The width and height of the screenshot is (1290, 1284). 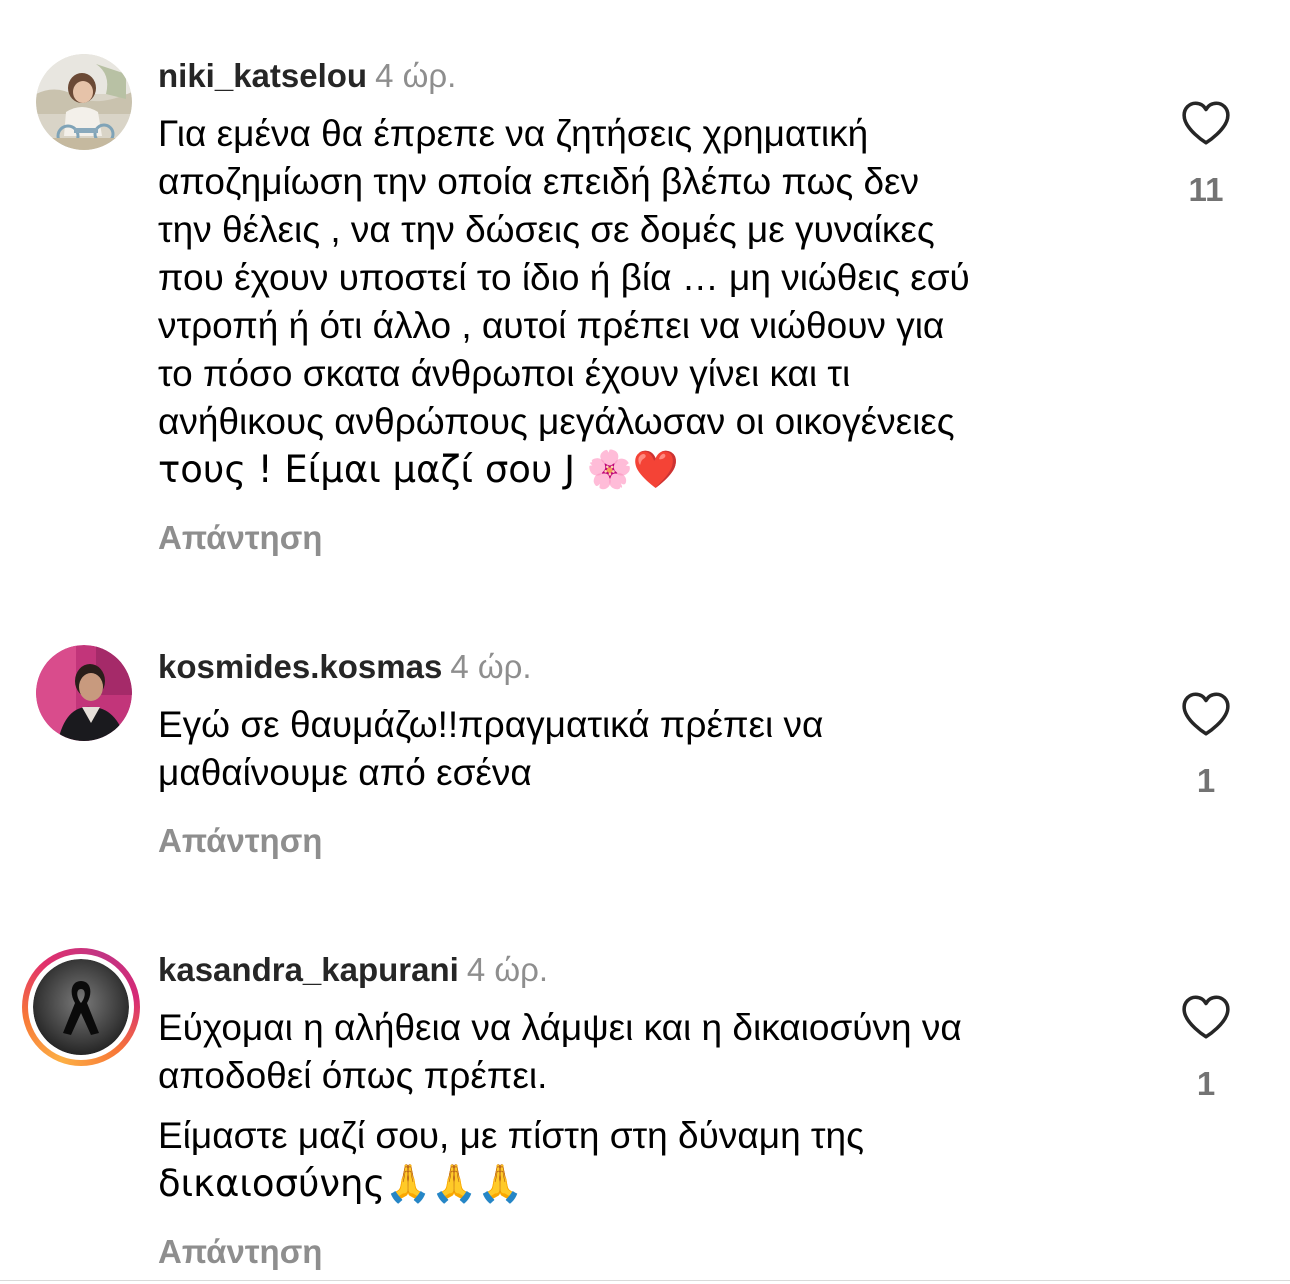 I want to click on like-control: 11, so click(x=1206, y=155).